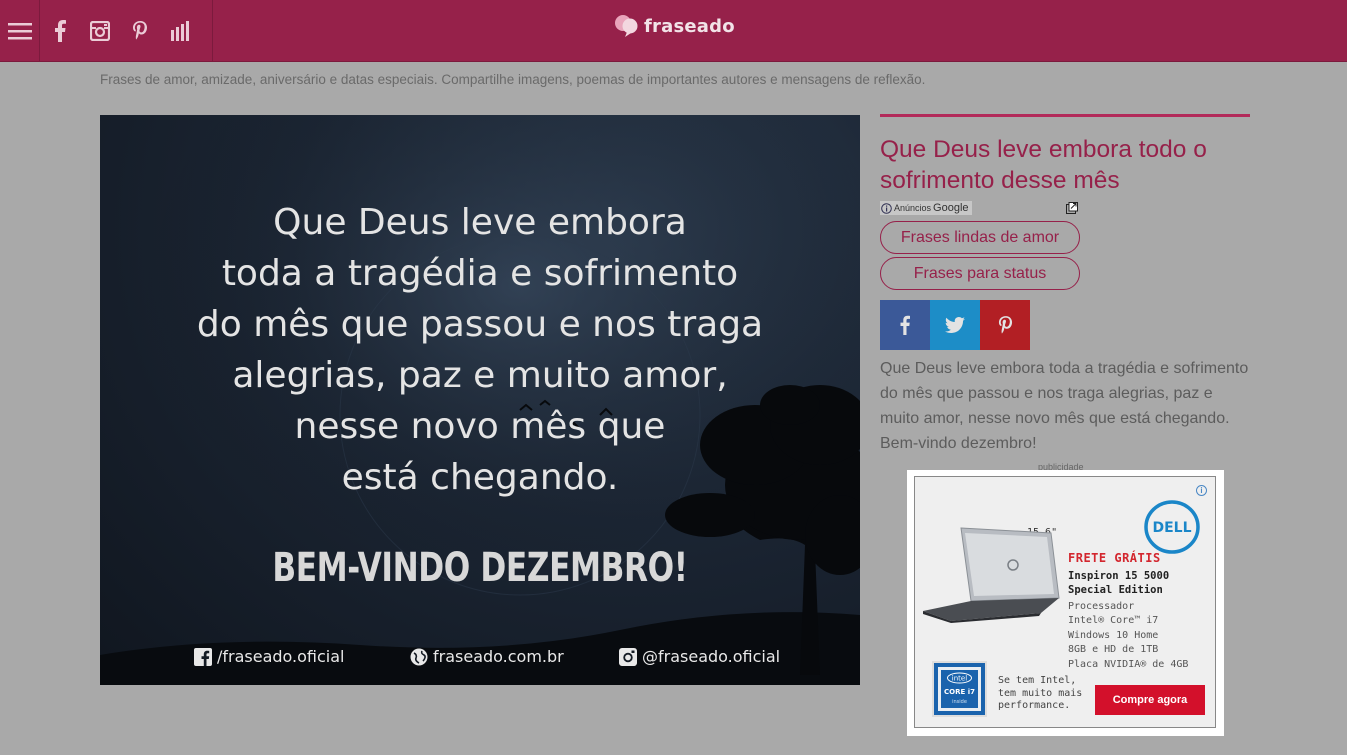 The image size is (1347, 755). I want to click on logo-text: fraseado, so click(689, 26).